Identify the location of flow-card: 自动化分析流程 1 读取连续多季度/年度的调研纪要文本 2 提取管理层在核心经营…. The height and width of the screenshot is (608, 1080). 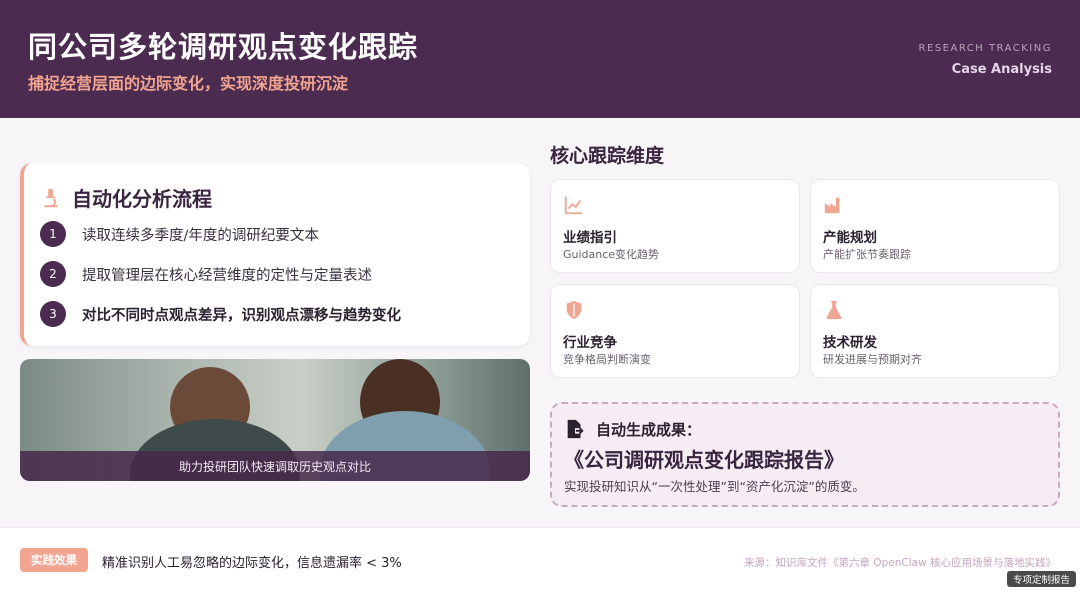
(275, 254).